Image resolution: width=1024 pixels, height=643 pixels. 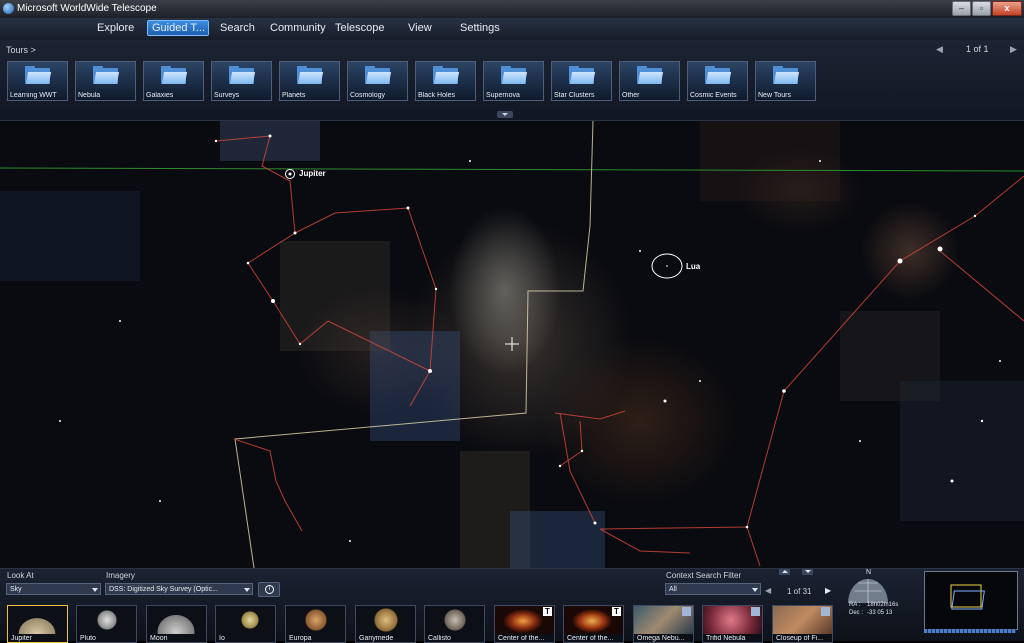 What do you see at coordinates (105, 81) in the screenshot?
I see `tour-category-nebula: Nebula` at bounding box center [105, 81].